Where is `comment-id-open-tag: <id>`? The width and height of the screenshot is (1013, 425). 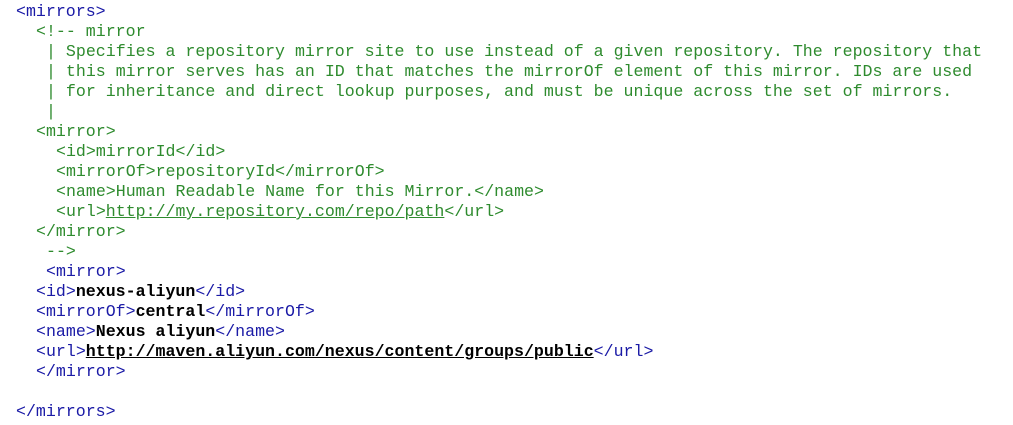
comment-id-open-tag: <id> is located at coordinates (76, 151).